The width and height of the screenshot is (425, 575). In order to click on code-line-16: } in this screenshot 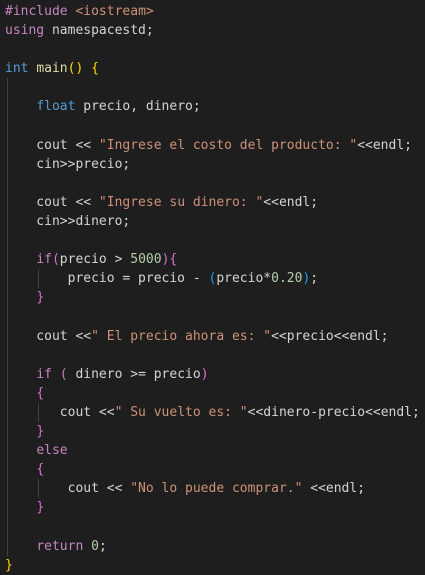, I will do `click(212, 298)`.